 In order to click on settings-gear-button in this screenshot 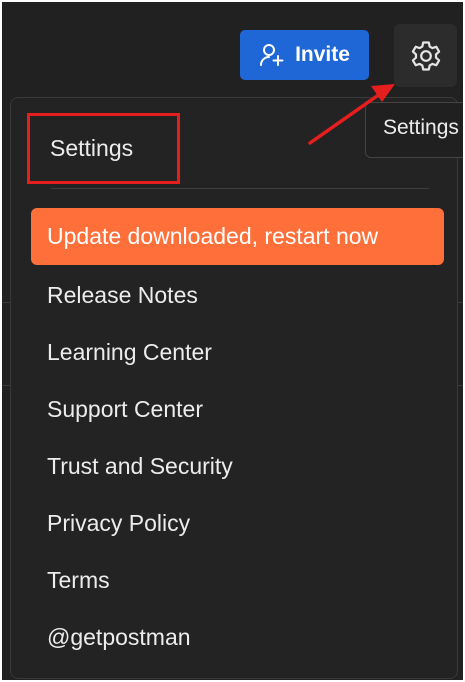, I will do `click(425, 55)`.